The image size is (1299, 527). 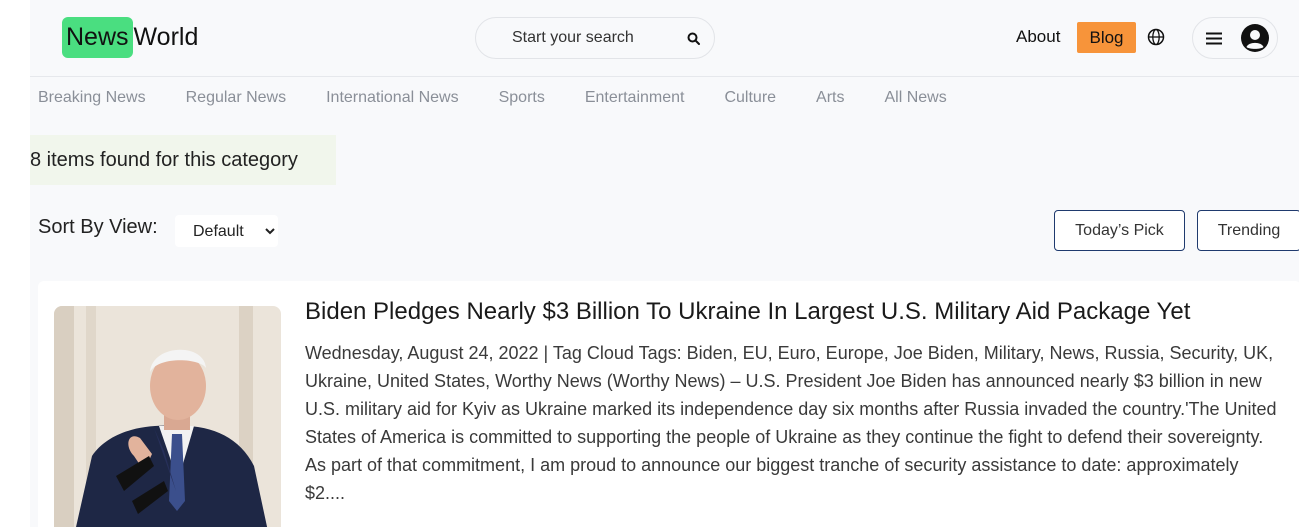 I want to click on site-logo: News World, so click(x=130, y=37).